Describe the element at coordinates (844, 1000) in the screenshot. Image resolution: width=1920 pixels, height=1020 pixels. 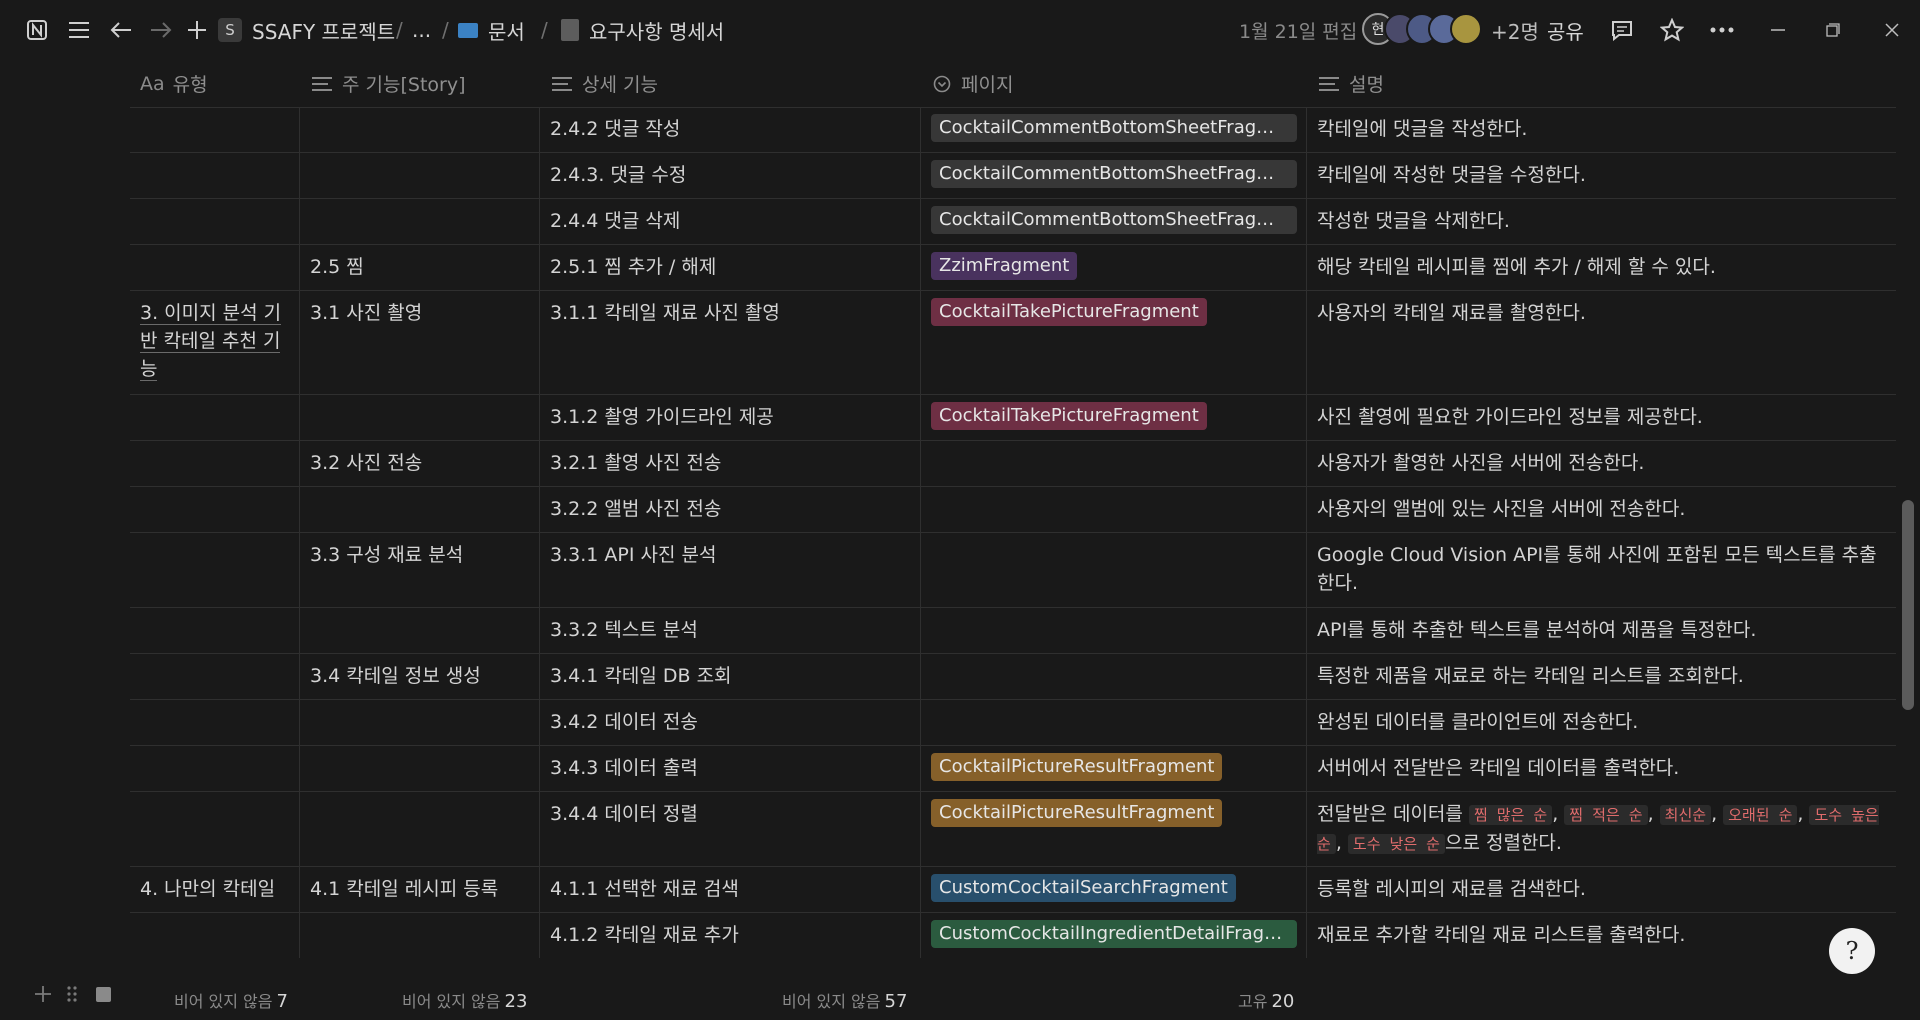
I see `calc-detail-feature: 비어 있지 않음 57` at that location.